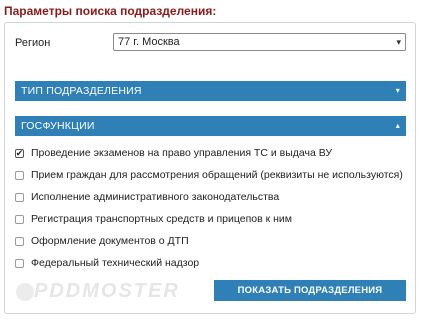 Image resolution: width=423 pixels, height=320 pixels. Describe the element at coordinates (212, 263) in the screenshot. I see `service-option: Федеральный технический надзор` at that location.